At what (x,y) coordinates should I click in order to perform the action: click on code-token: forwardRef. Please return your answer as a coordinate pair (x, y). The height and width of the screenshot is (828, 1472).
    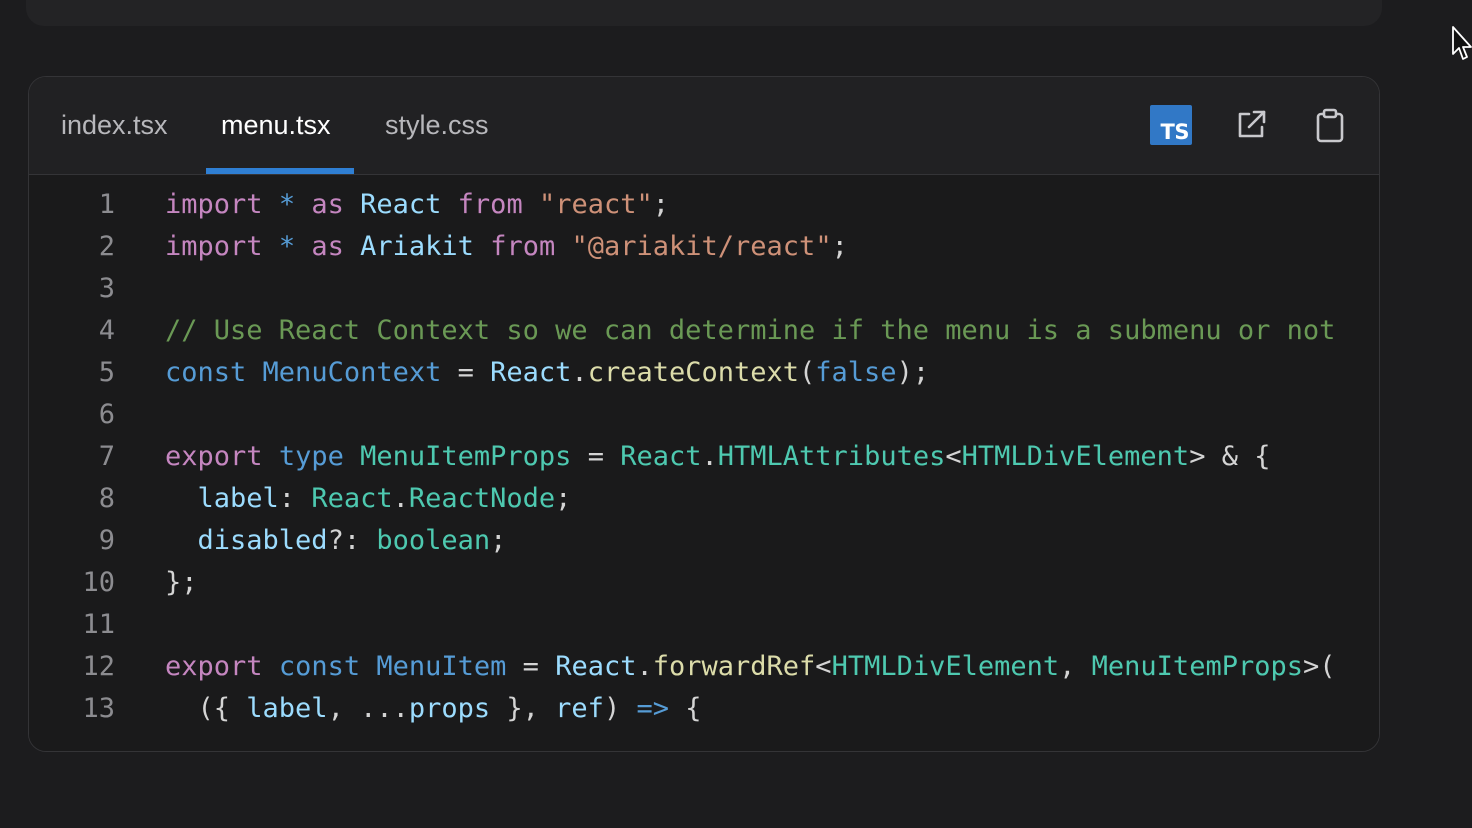
    Looking at the image, I should click on (734, 666).